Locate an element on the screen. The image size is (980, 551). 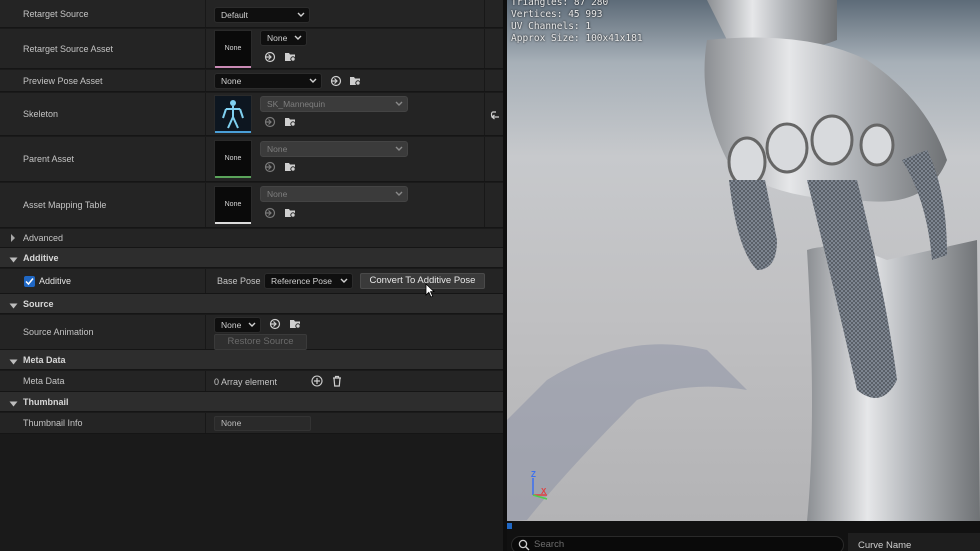
row-asset-mapping-table: Asset Mapping Table None None is located at coordinates (251, 205).